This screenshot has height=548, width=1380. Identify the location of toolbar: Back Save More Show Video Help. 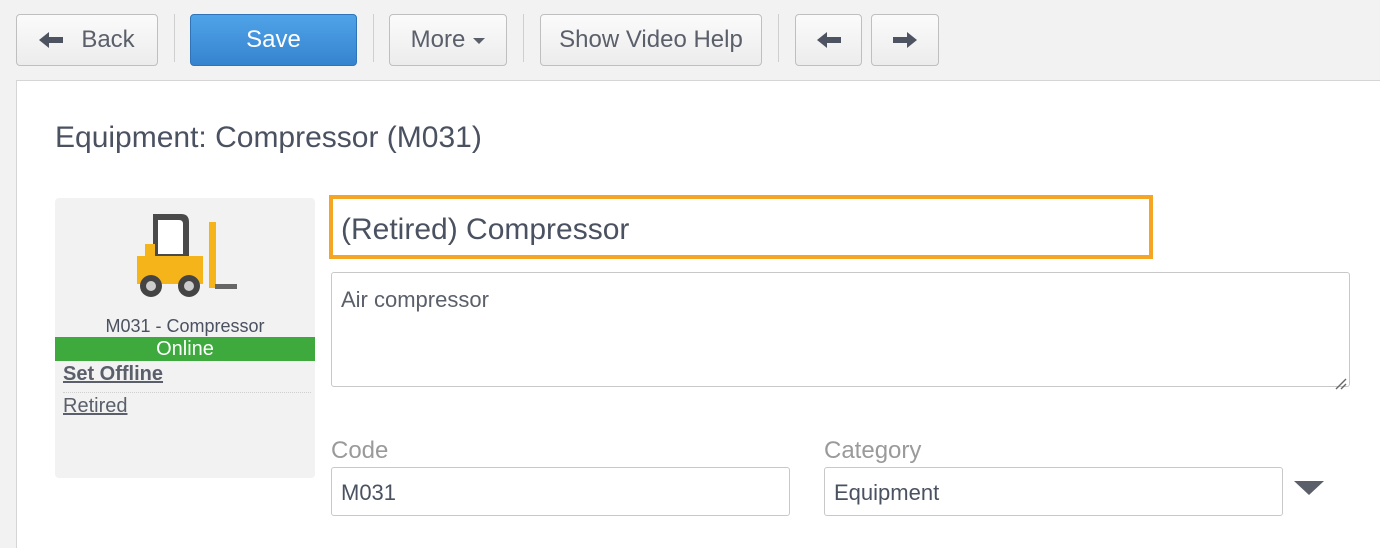
(690, 40).